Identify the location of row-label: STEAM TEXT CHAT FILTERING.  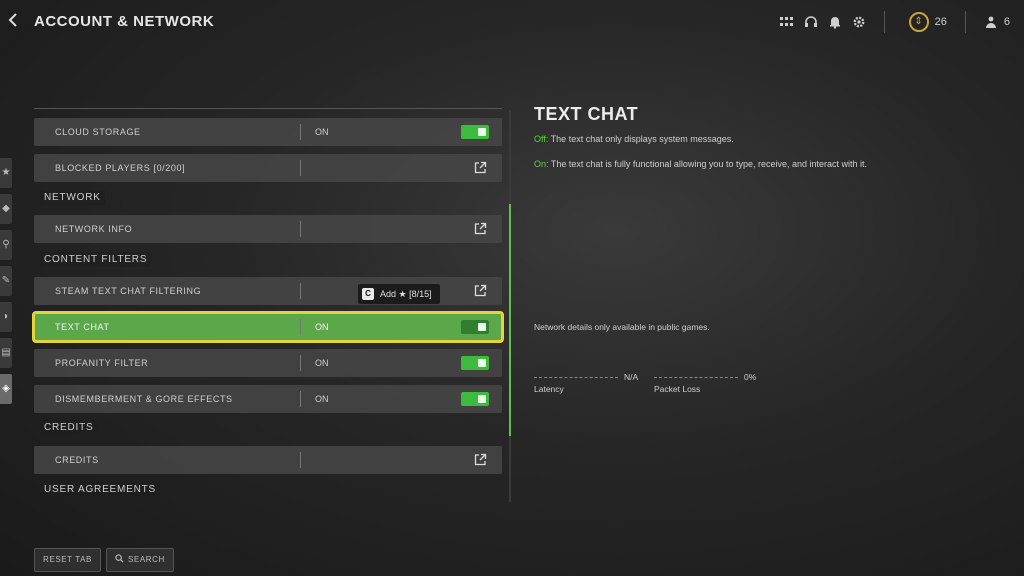
(128, 291).